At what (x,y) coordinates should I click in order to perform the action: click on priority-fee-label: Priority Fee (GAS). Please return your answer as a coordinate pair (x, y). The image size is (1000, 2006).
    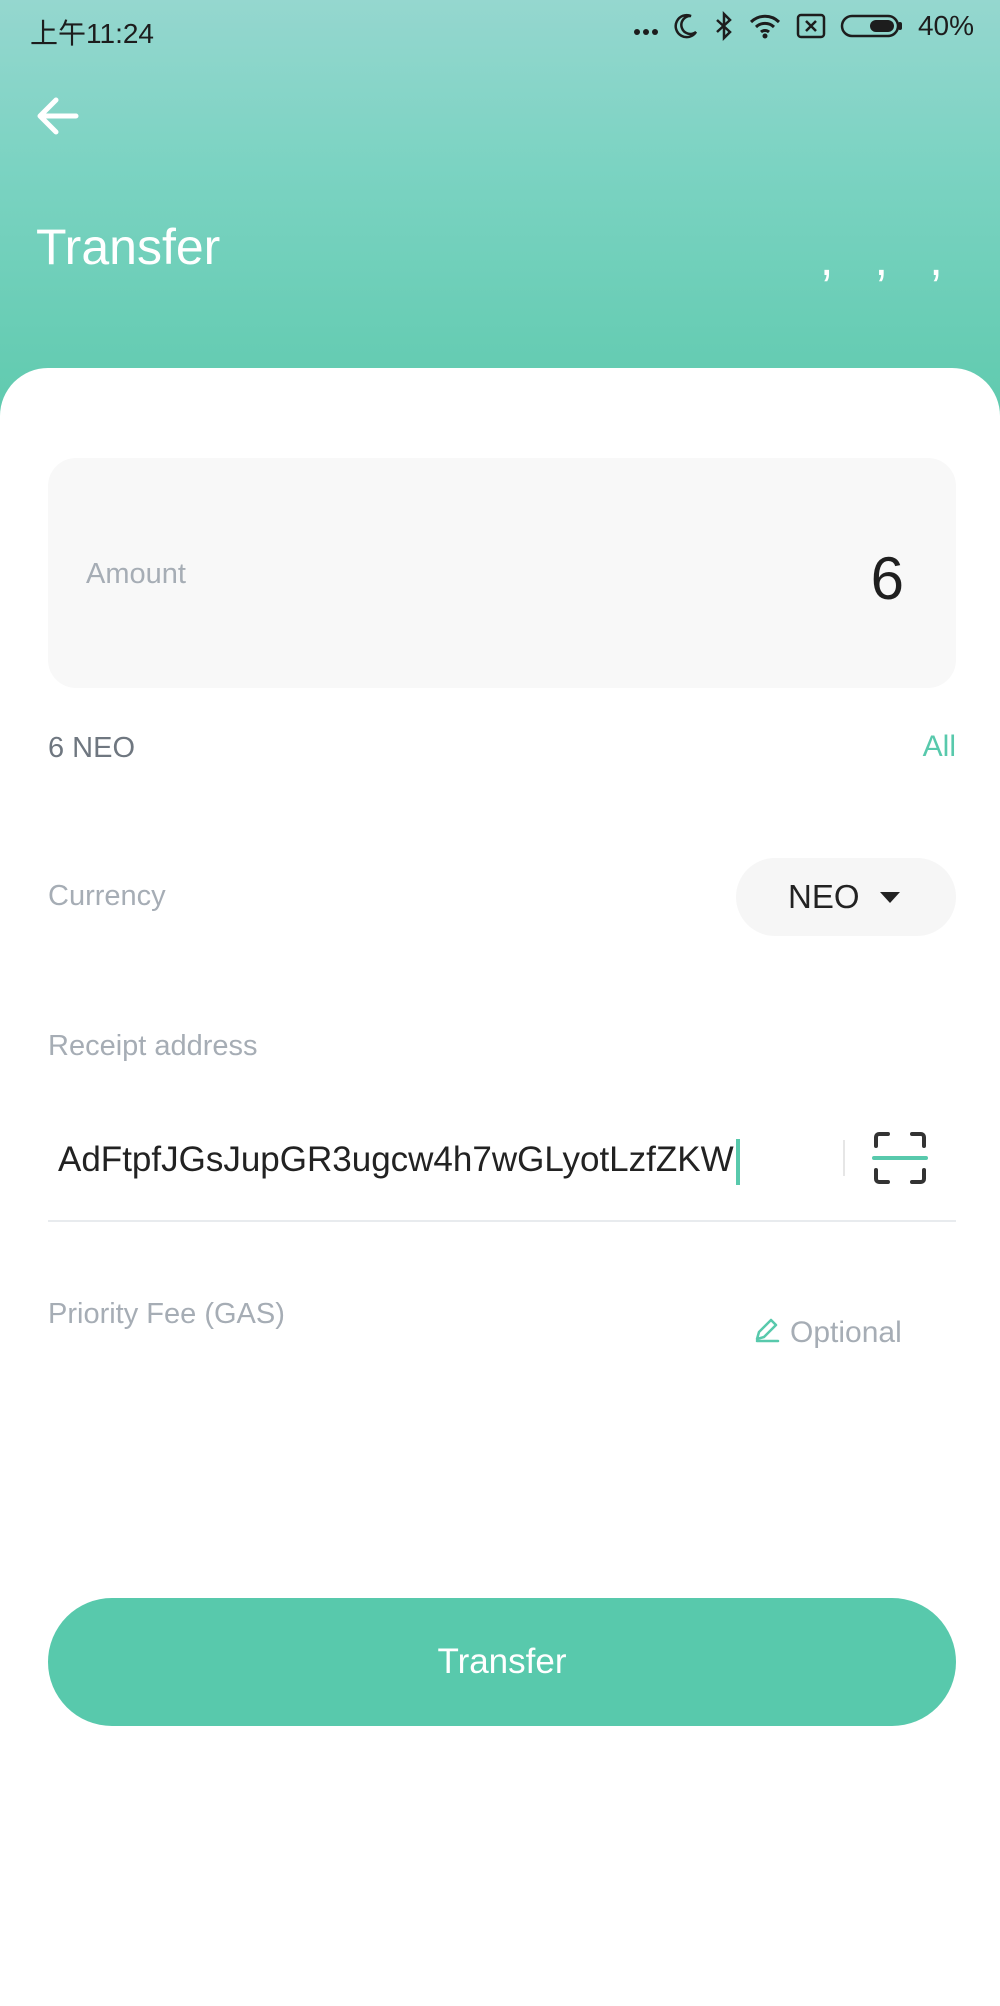
    Looking at the image, I should click on (166, 1314).